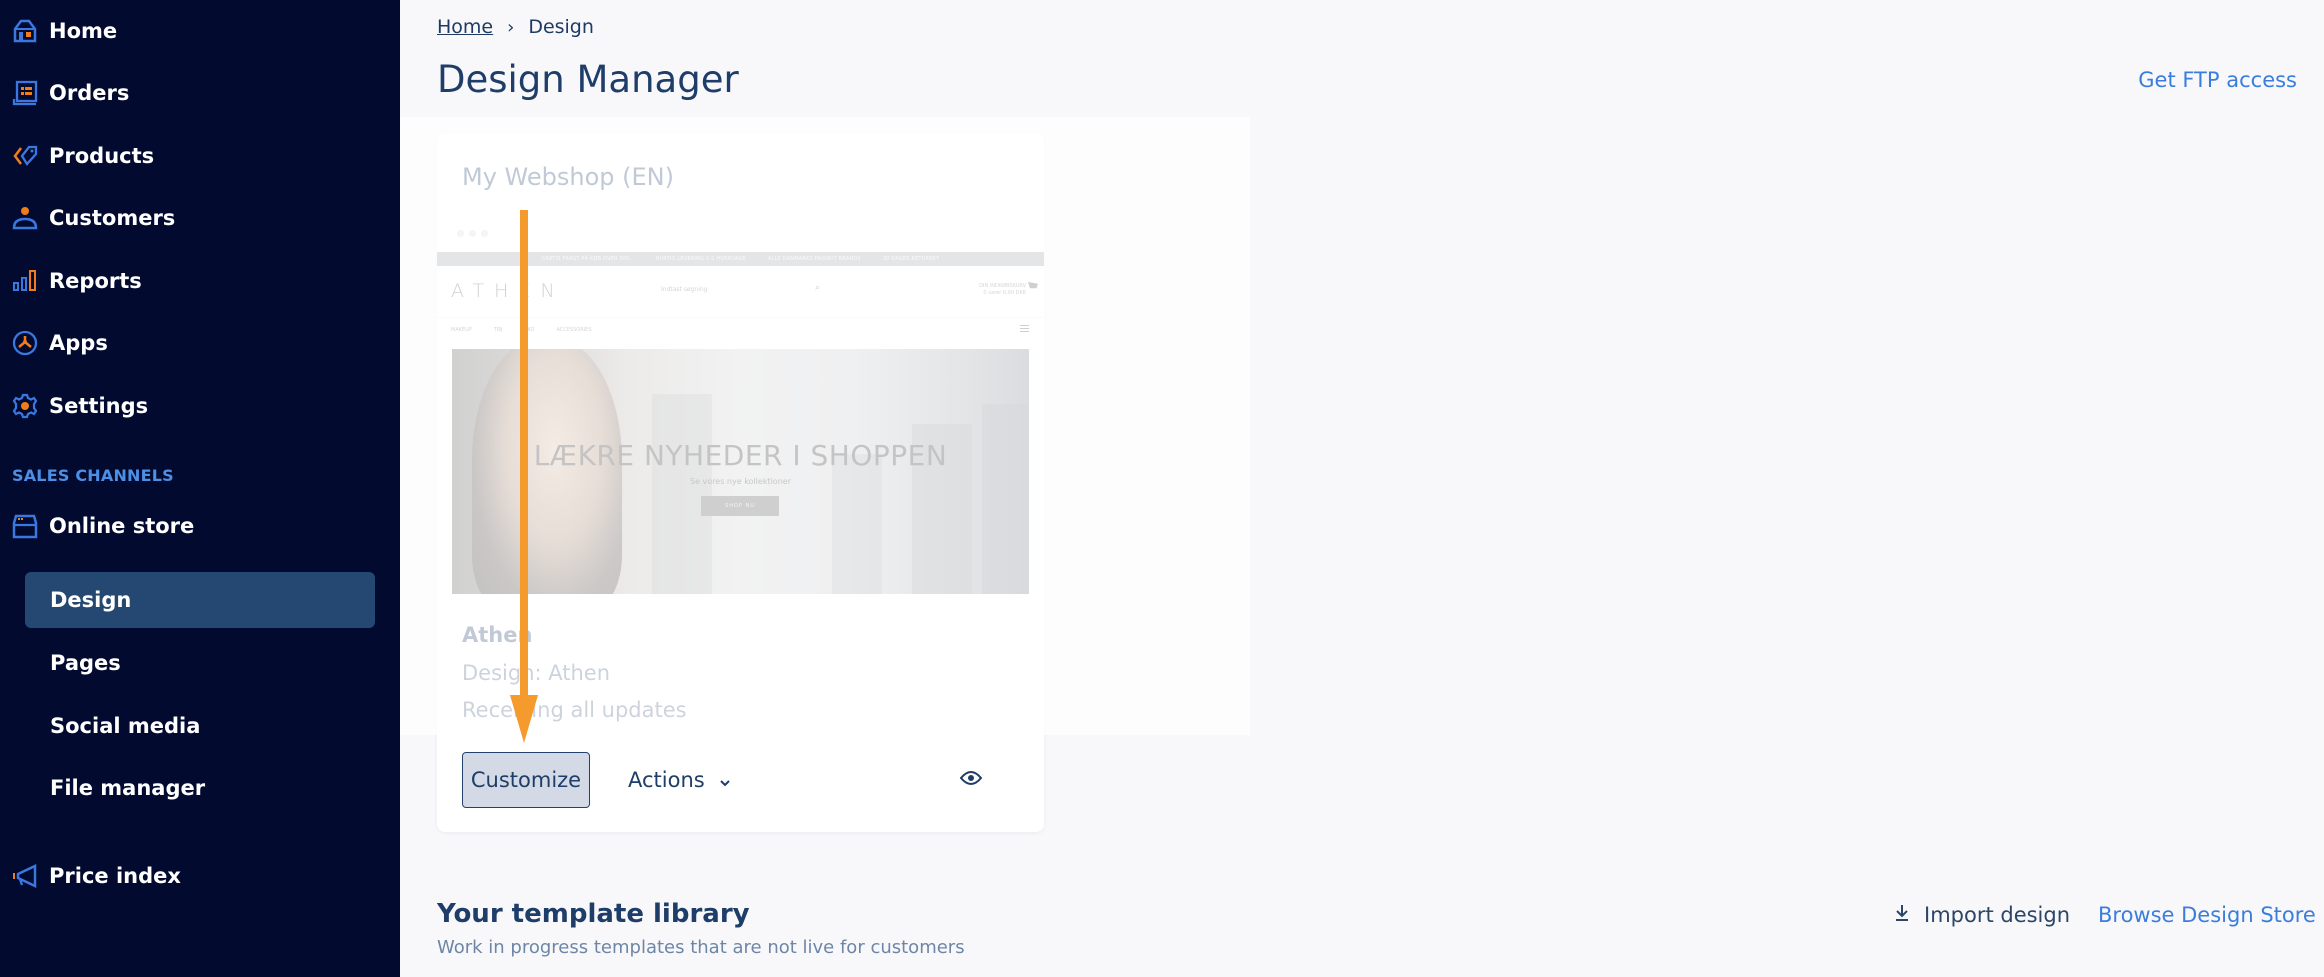 The image size is (2324, 977). Describe the element at coordinates (25, 218) in the screenshot. I see `user-icon` at that location.